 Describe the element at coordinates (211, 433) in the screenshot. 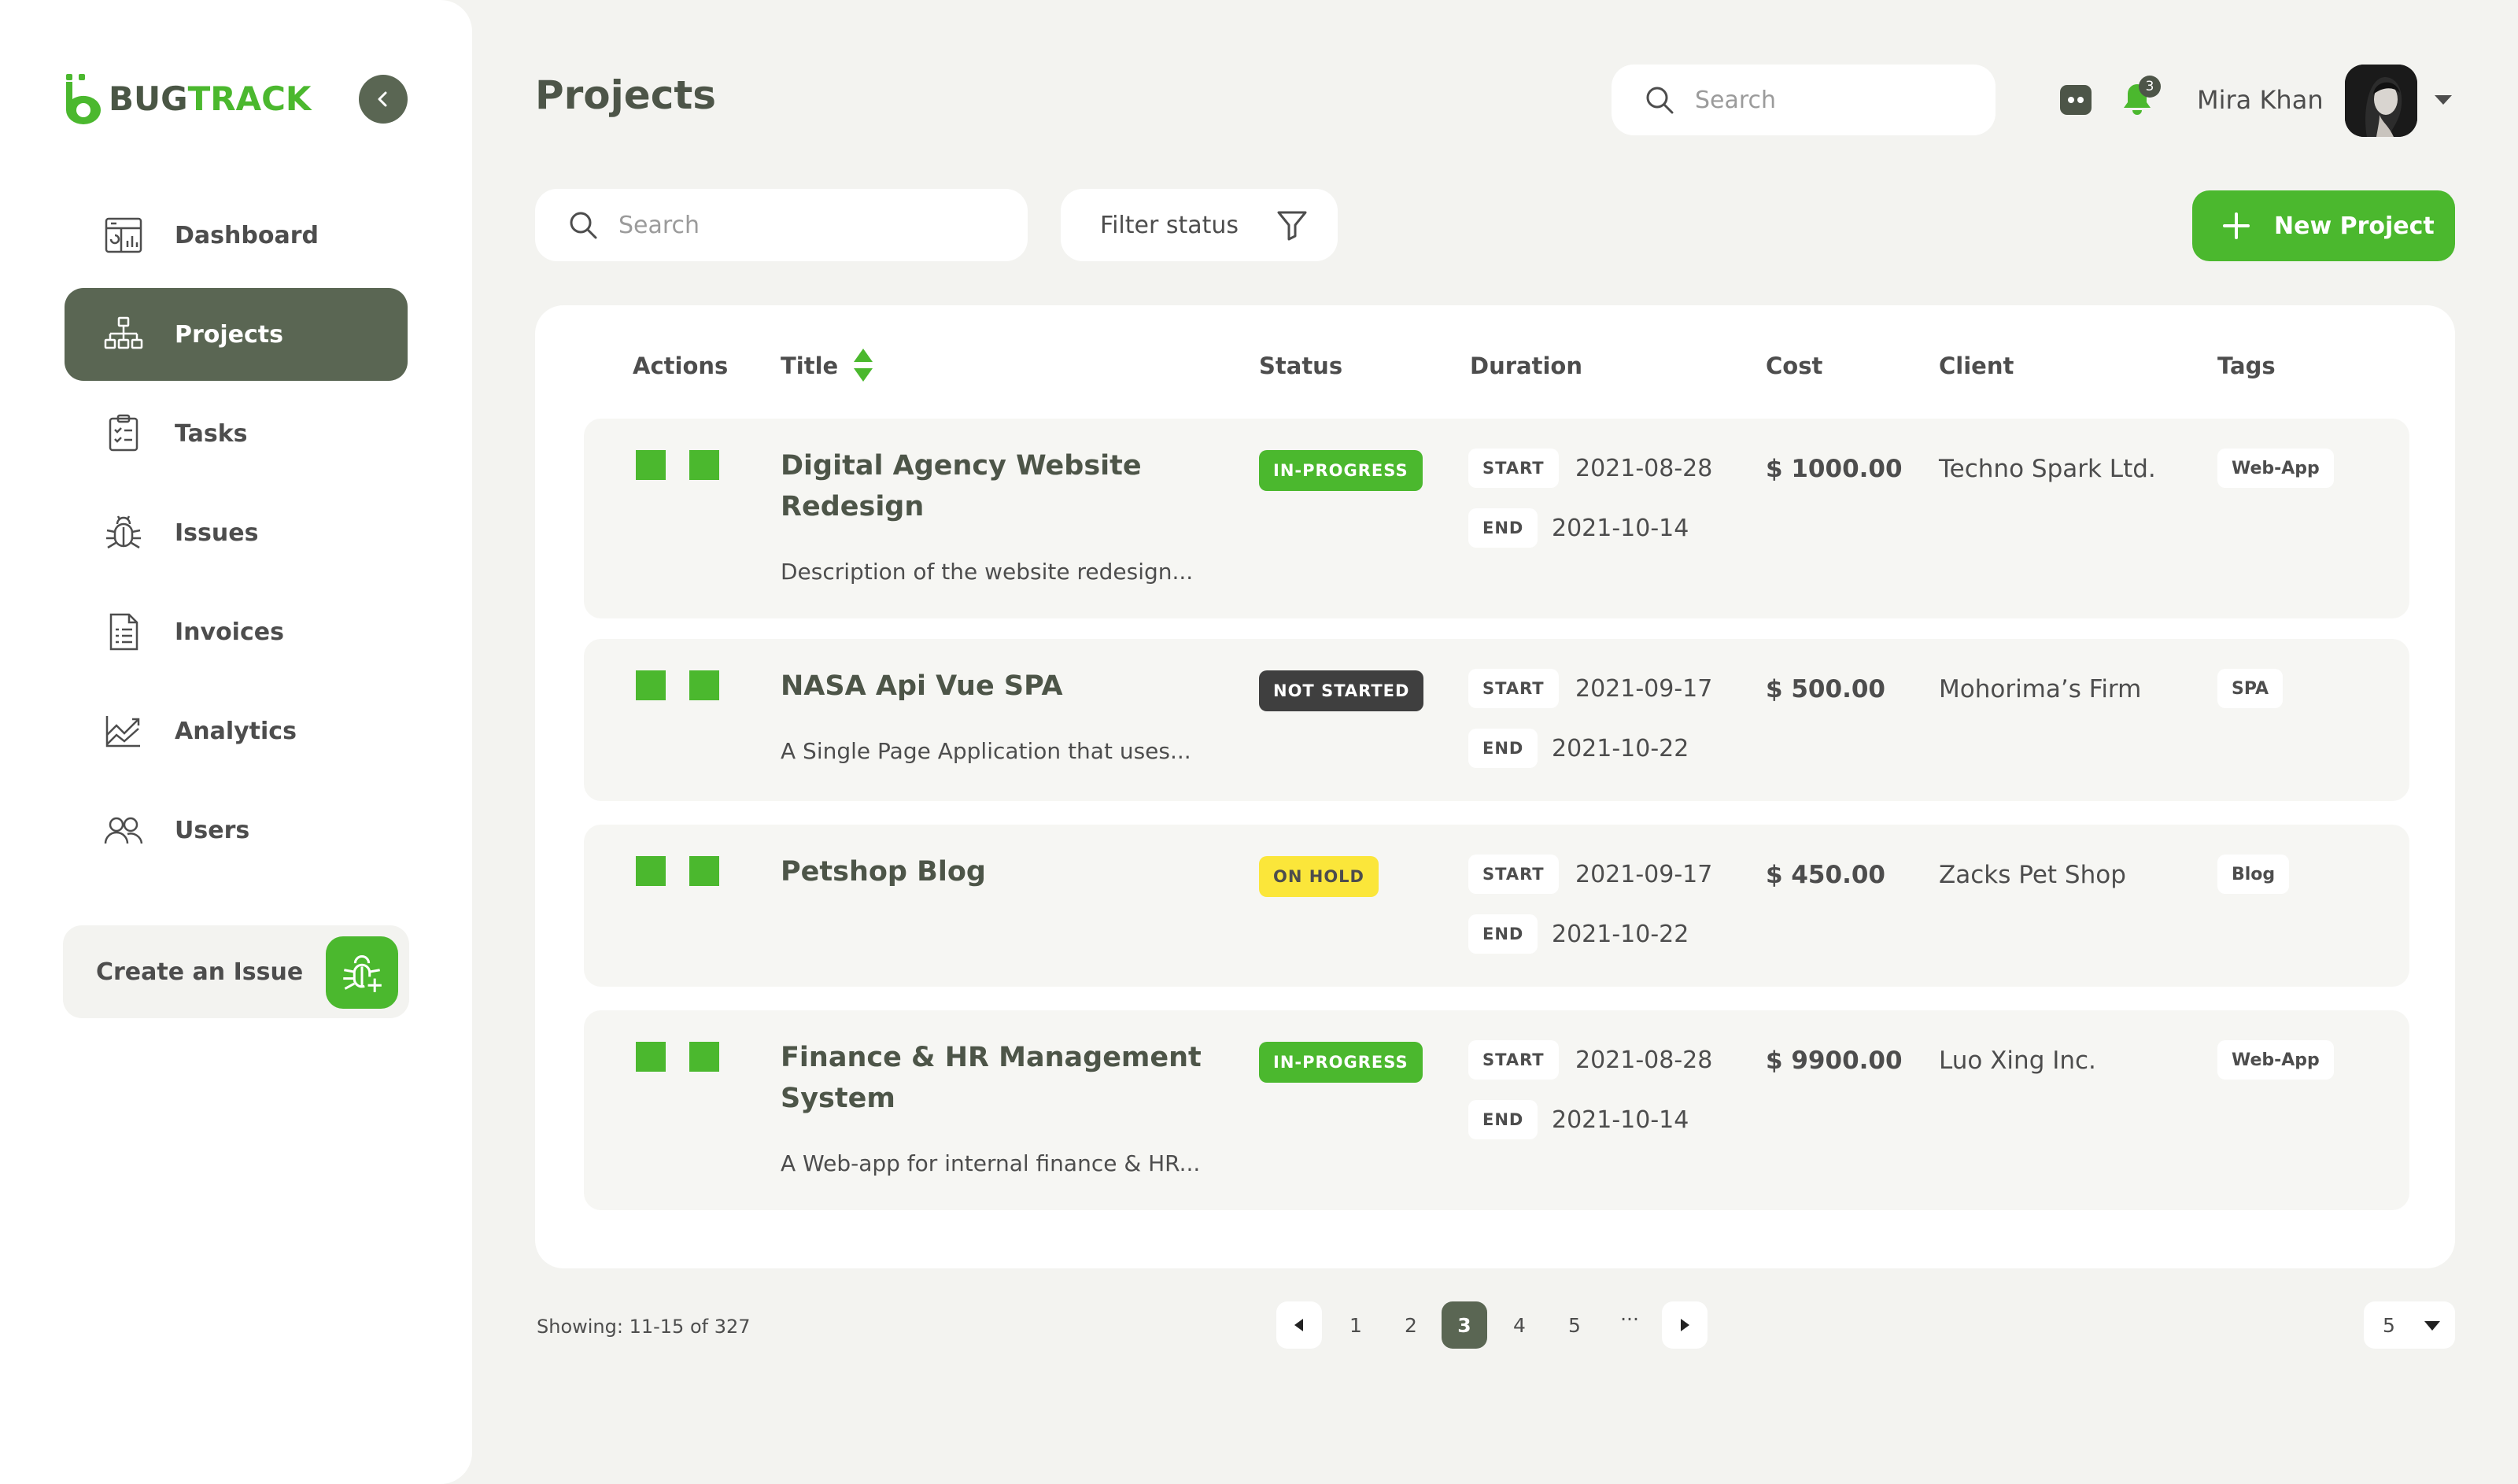

I see `sidebar-item-label: Tasks` at that location.